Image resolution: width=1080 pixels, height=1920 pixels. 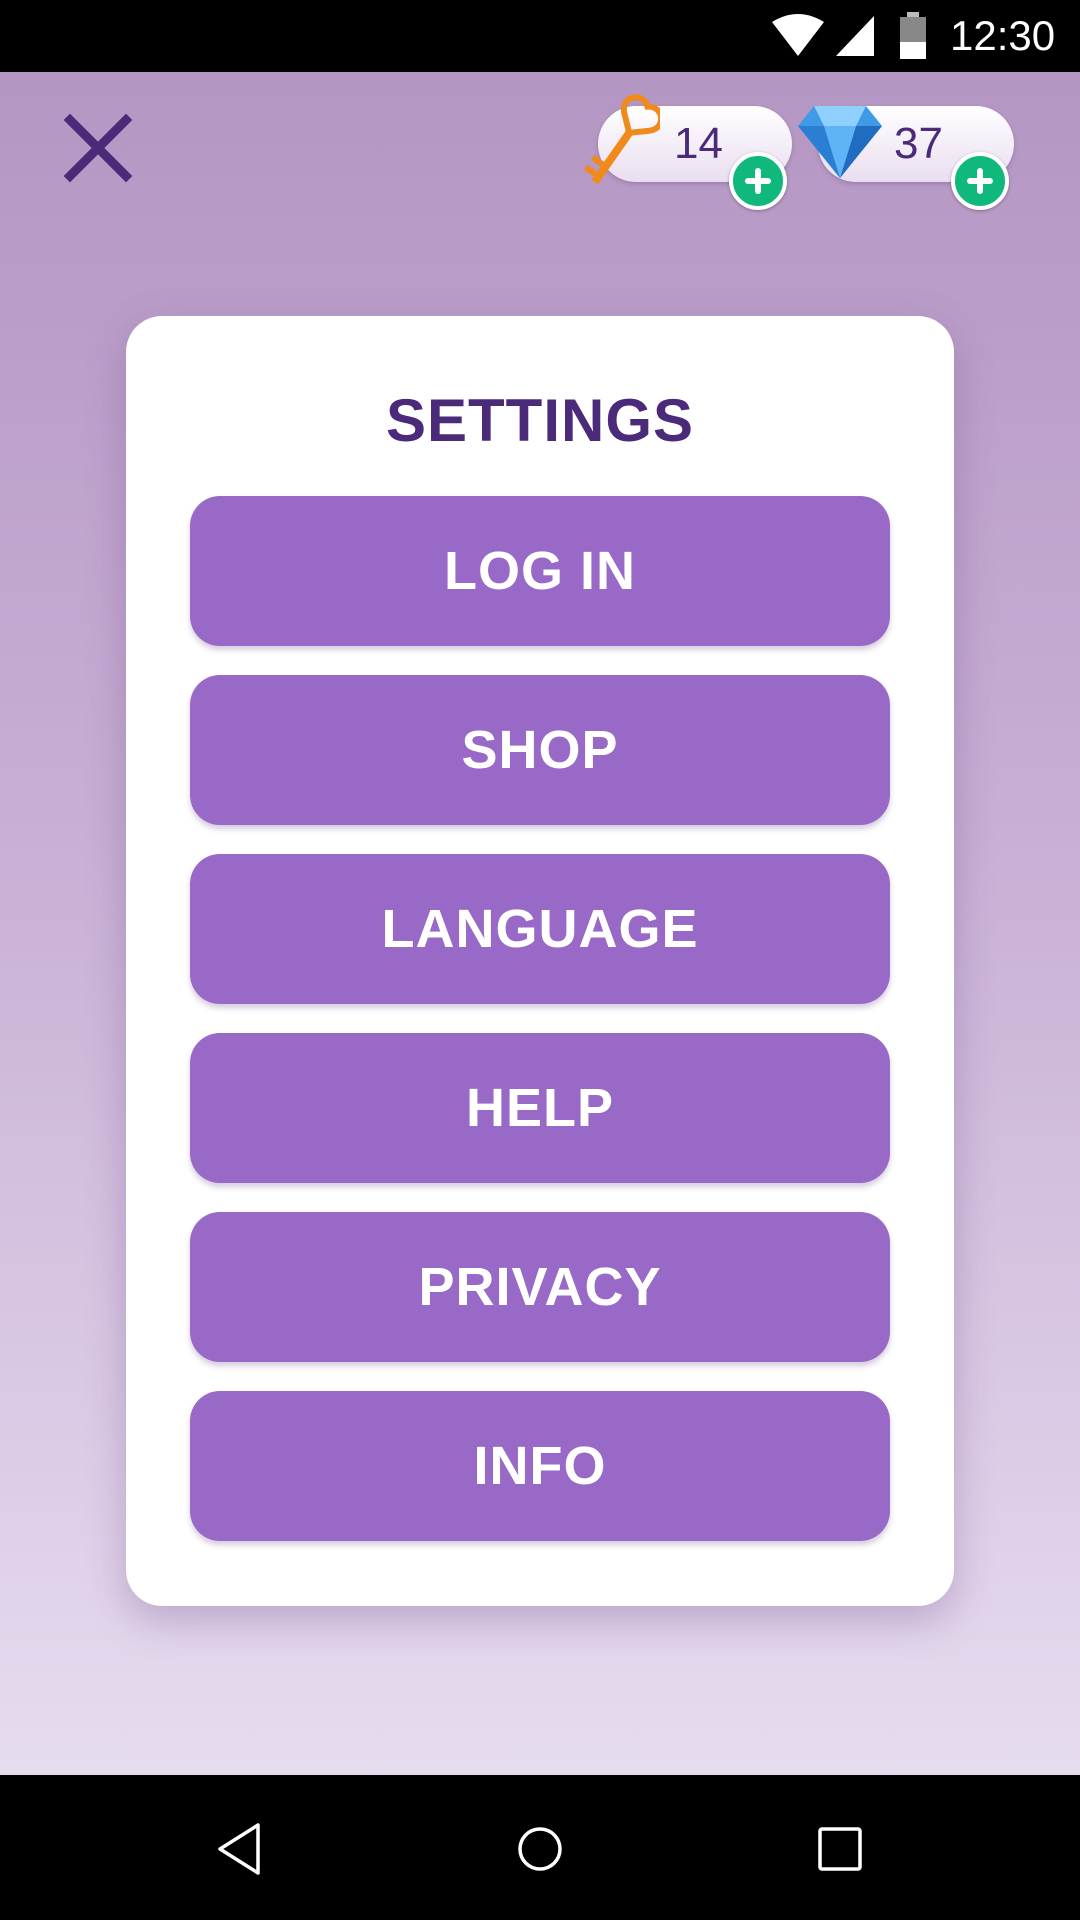 What do you see at coordinates (840, 1849) in the screenshot?
I see `recents-icon` at bounding box center [840, 1849].